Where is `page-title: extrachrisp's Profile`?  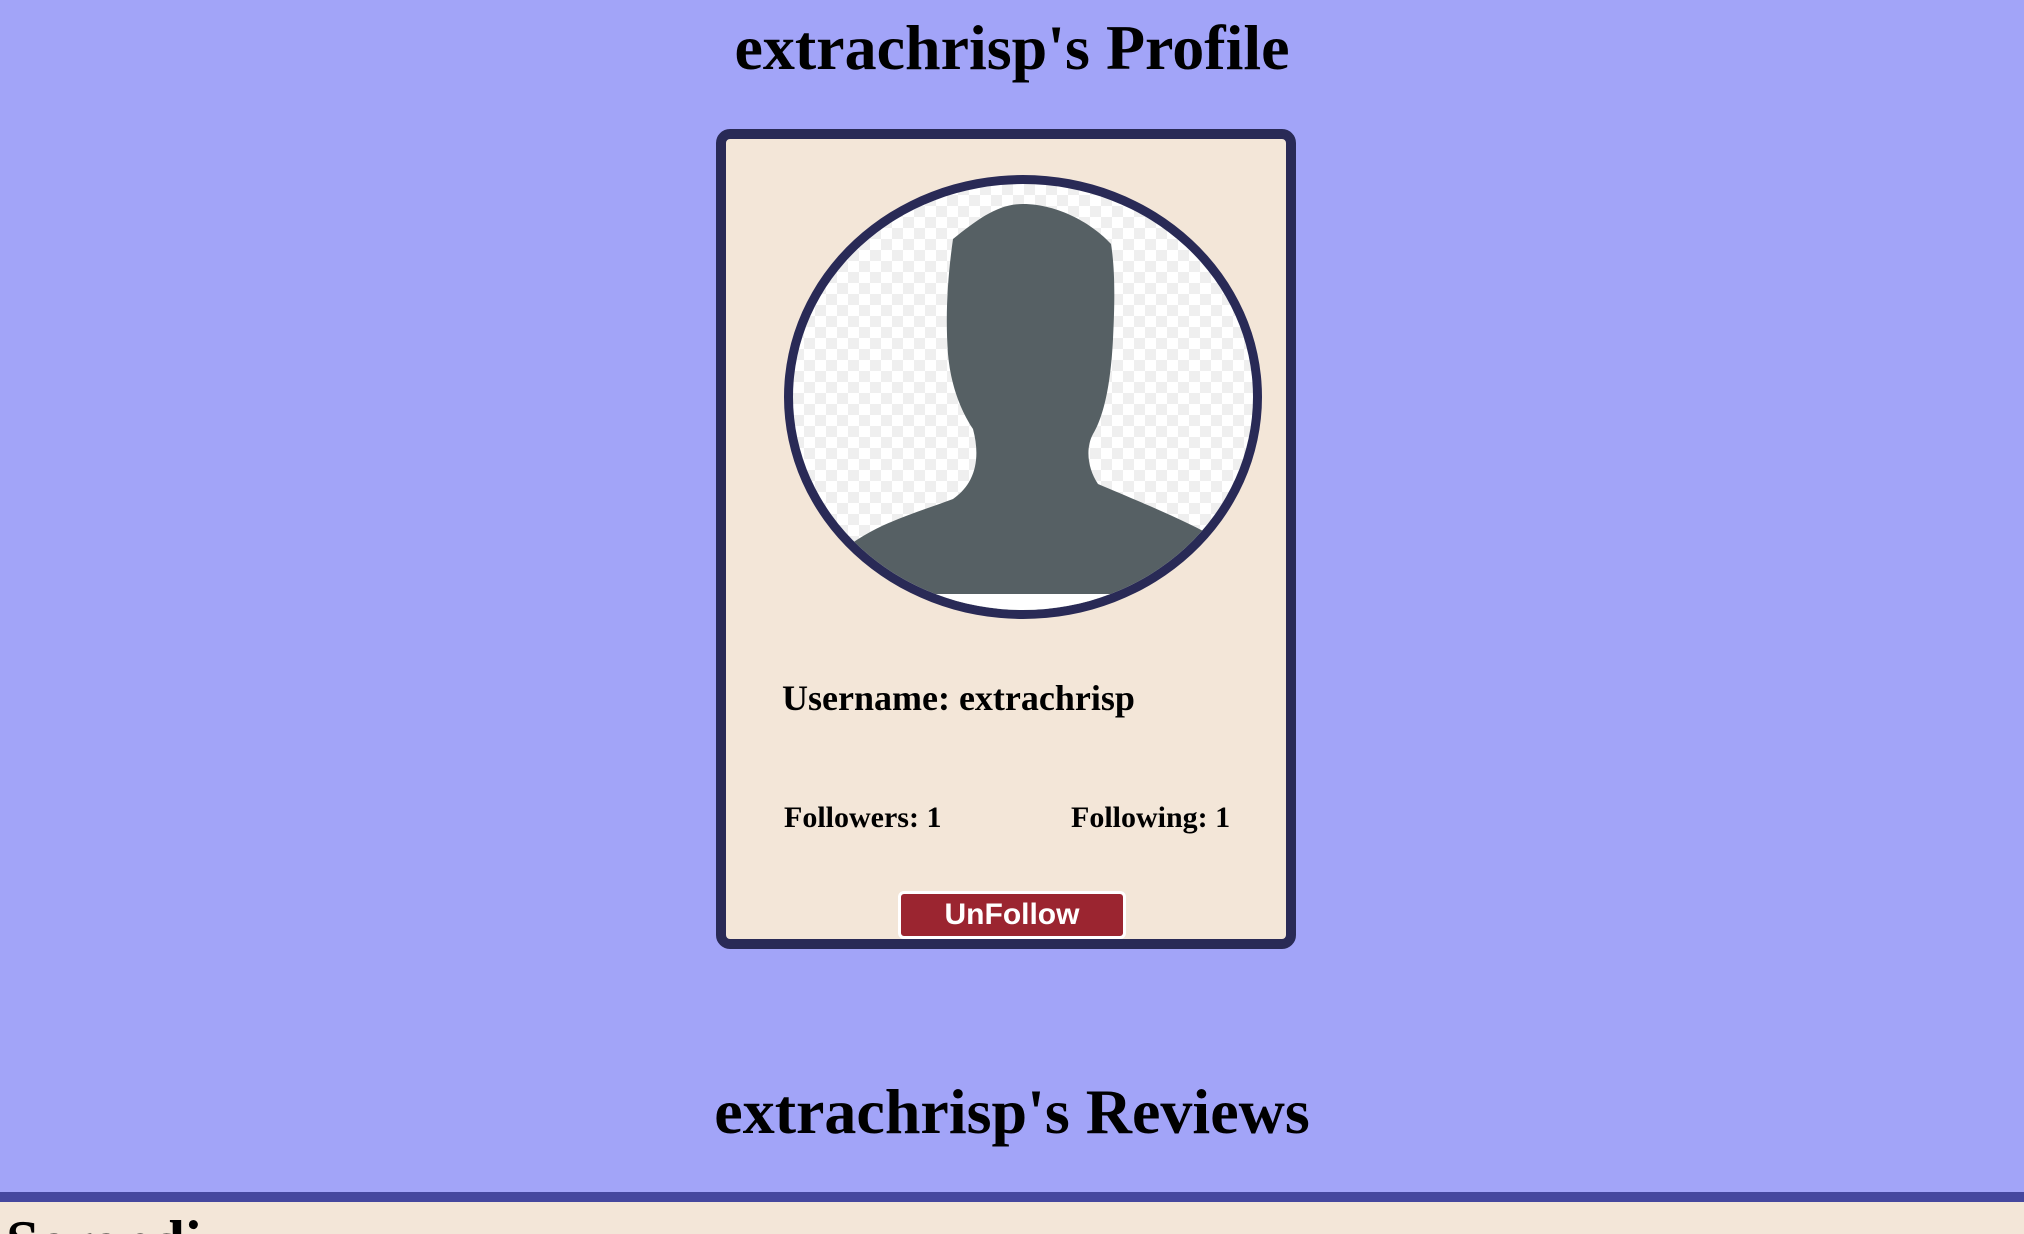 page-title: extrachrisp's Profile is located at coordinates (1012, 47).